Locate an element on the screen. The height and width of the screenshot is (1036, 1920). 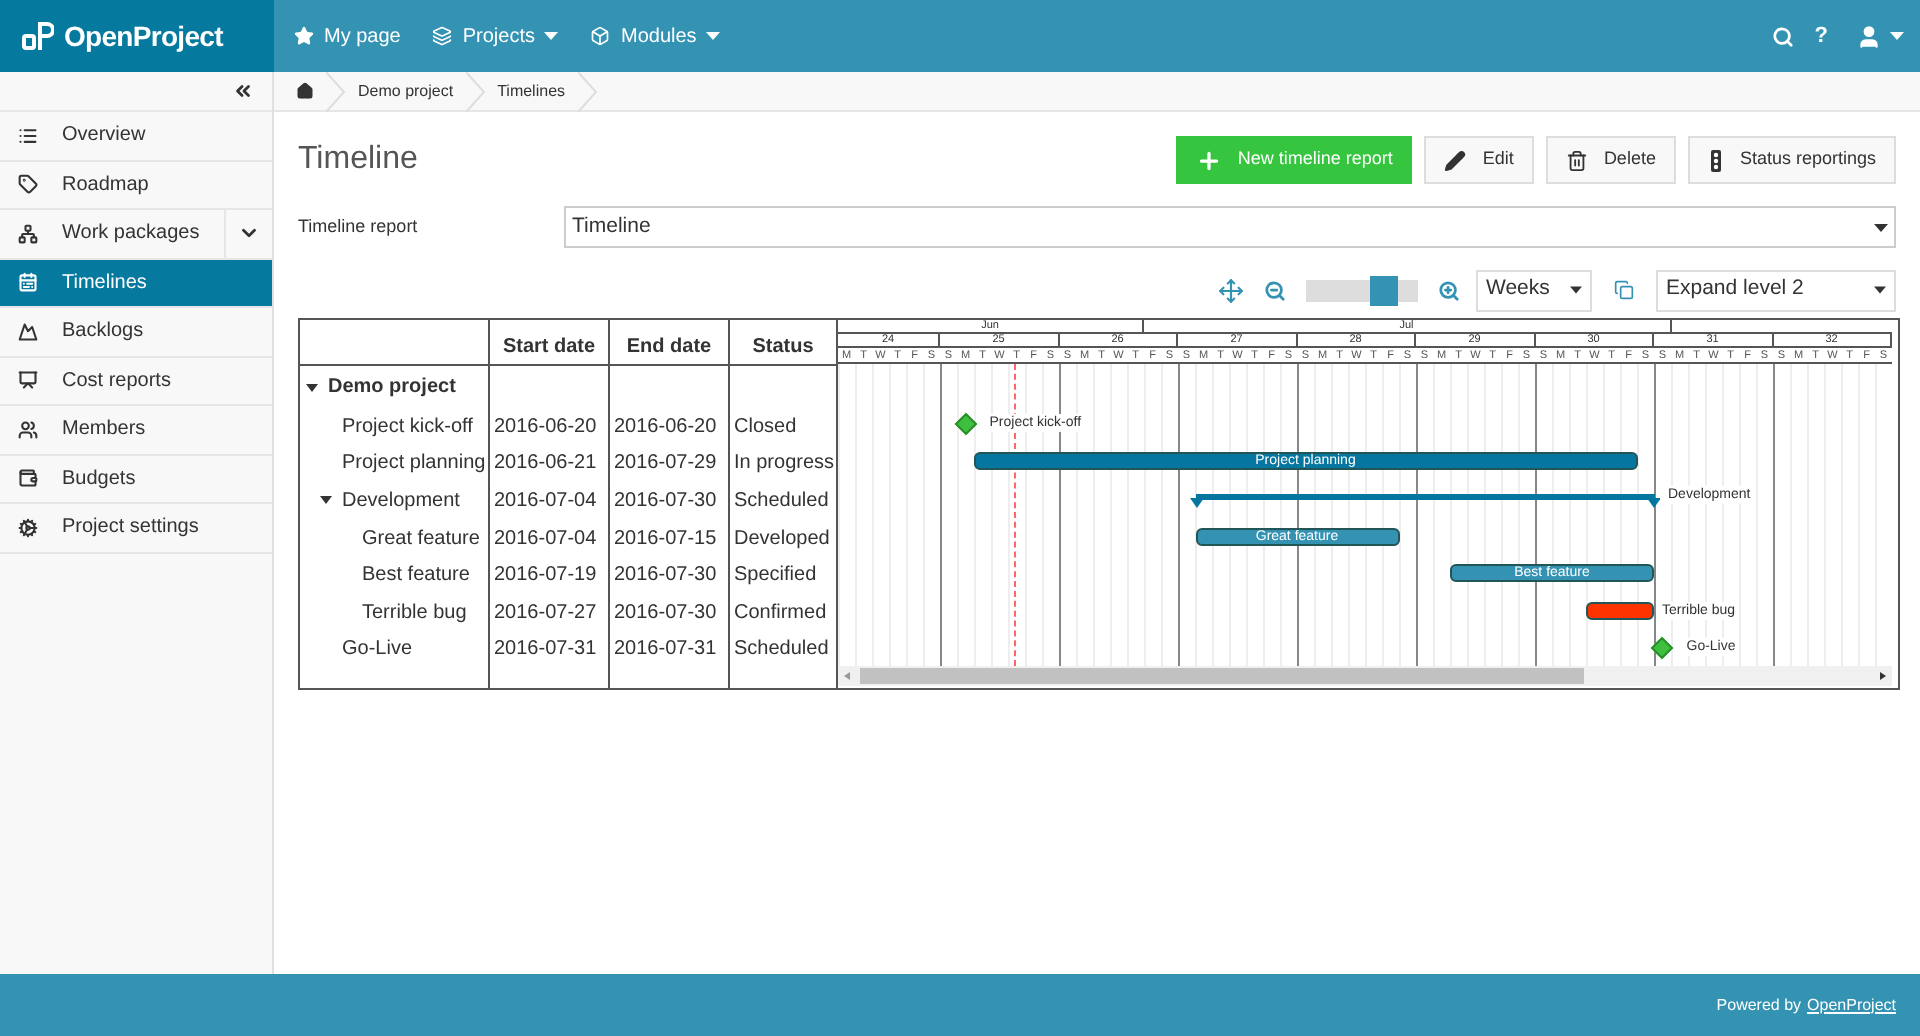
table-cell-text: 2016-06-21 is located at coordinates (545, 464).